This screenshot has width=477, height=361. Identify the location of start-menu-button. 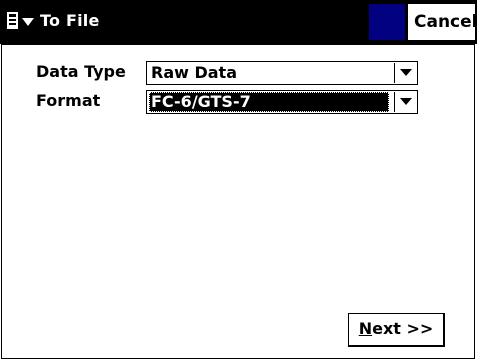
(21, 22).